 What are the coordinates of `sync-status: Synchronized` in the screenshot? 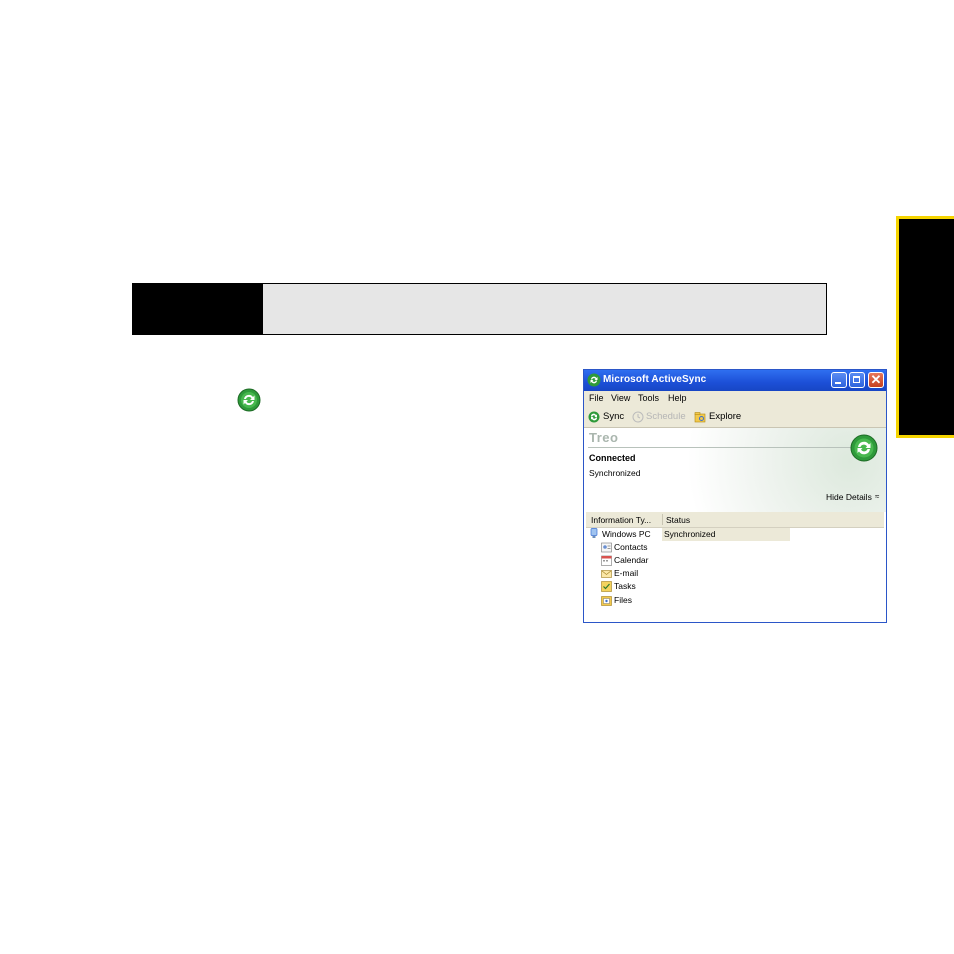 It's located at (615, 473).